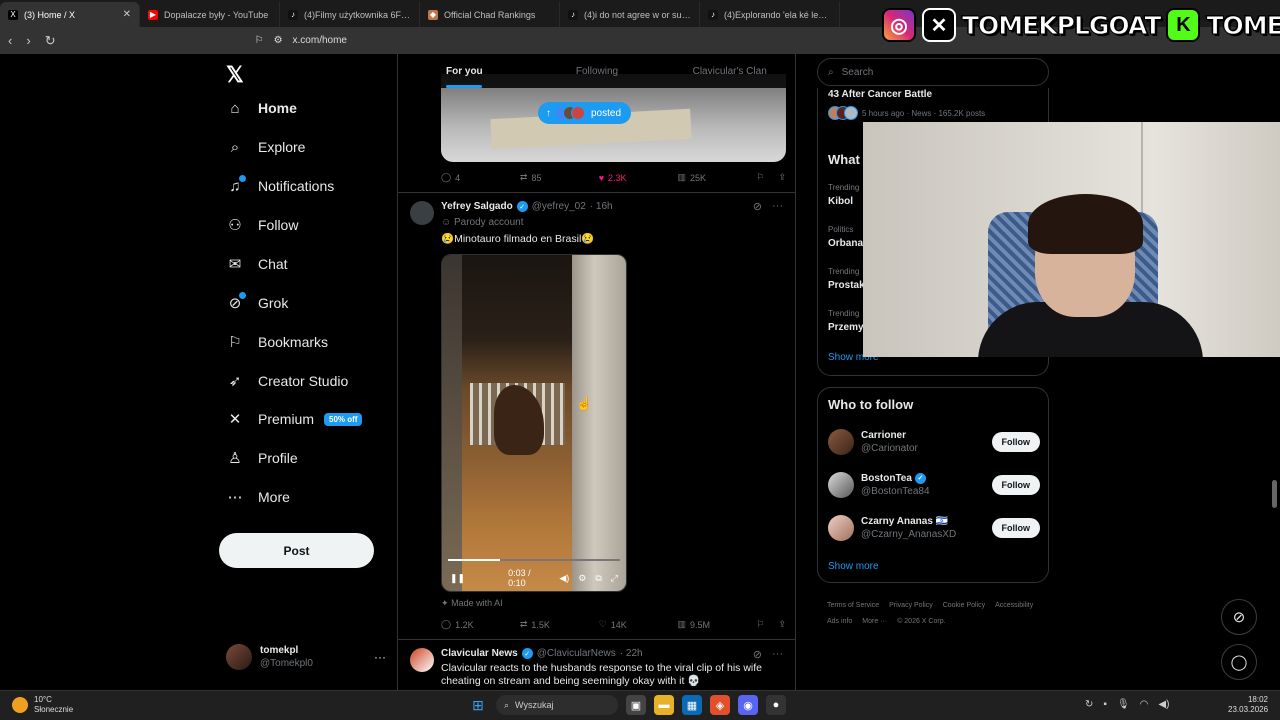 This screenshot has height=720, width=1280. What do you see at coordinates (10, 40) in the screenshot?
I see `back-icon: ‹` at bounding box center [10, 40].